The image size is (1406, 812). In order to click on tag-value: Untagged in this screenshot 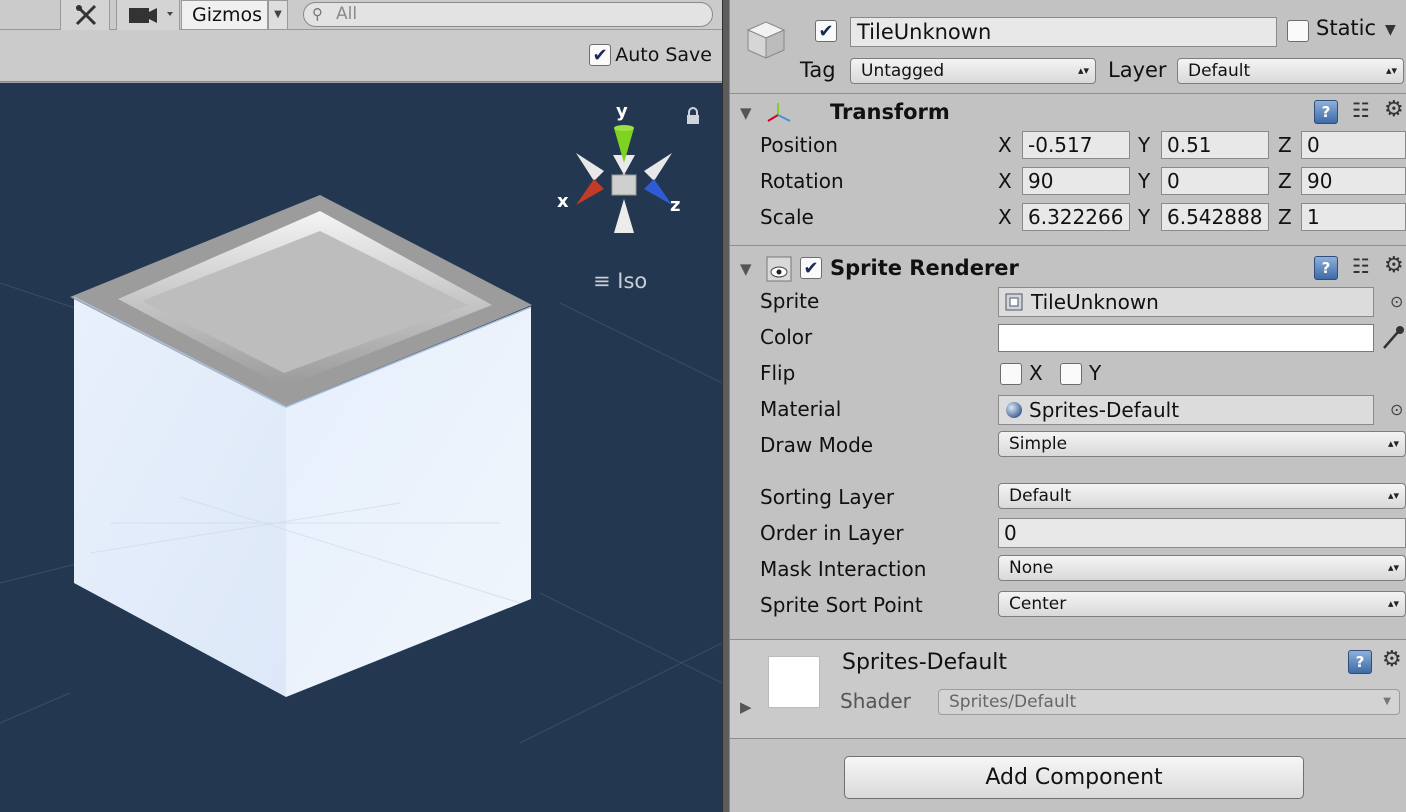, I will do `click(903, 71)`.